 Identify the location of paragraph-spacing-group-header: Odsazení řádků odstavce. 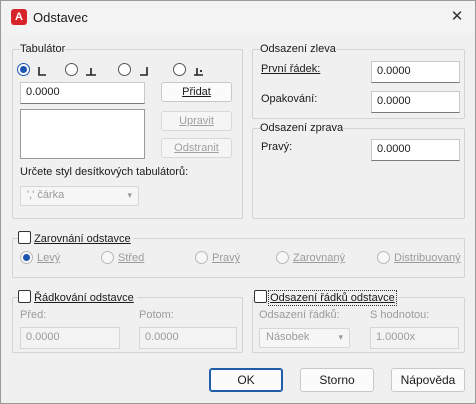
(326, 298).